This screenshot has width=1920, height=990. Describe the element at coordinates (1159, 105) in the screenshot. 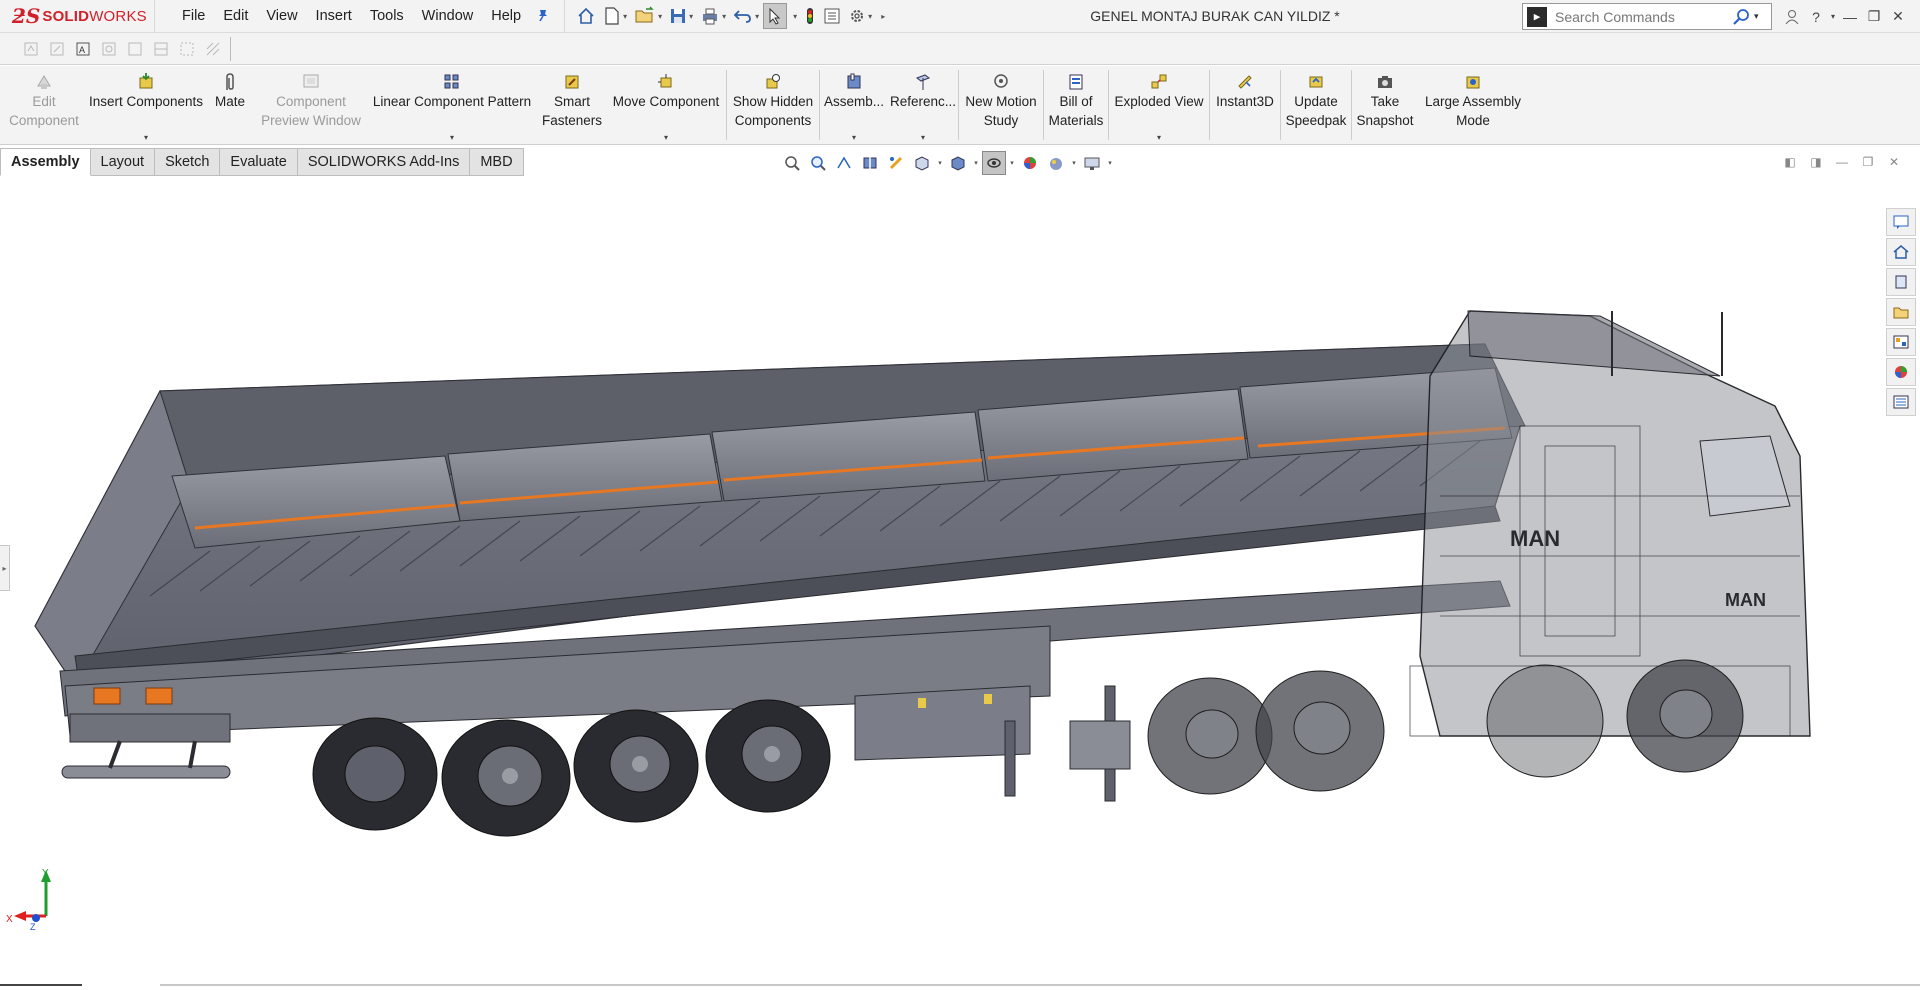

I see `exploded-view-button: Exploded View ▾` at that location.